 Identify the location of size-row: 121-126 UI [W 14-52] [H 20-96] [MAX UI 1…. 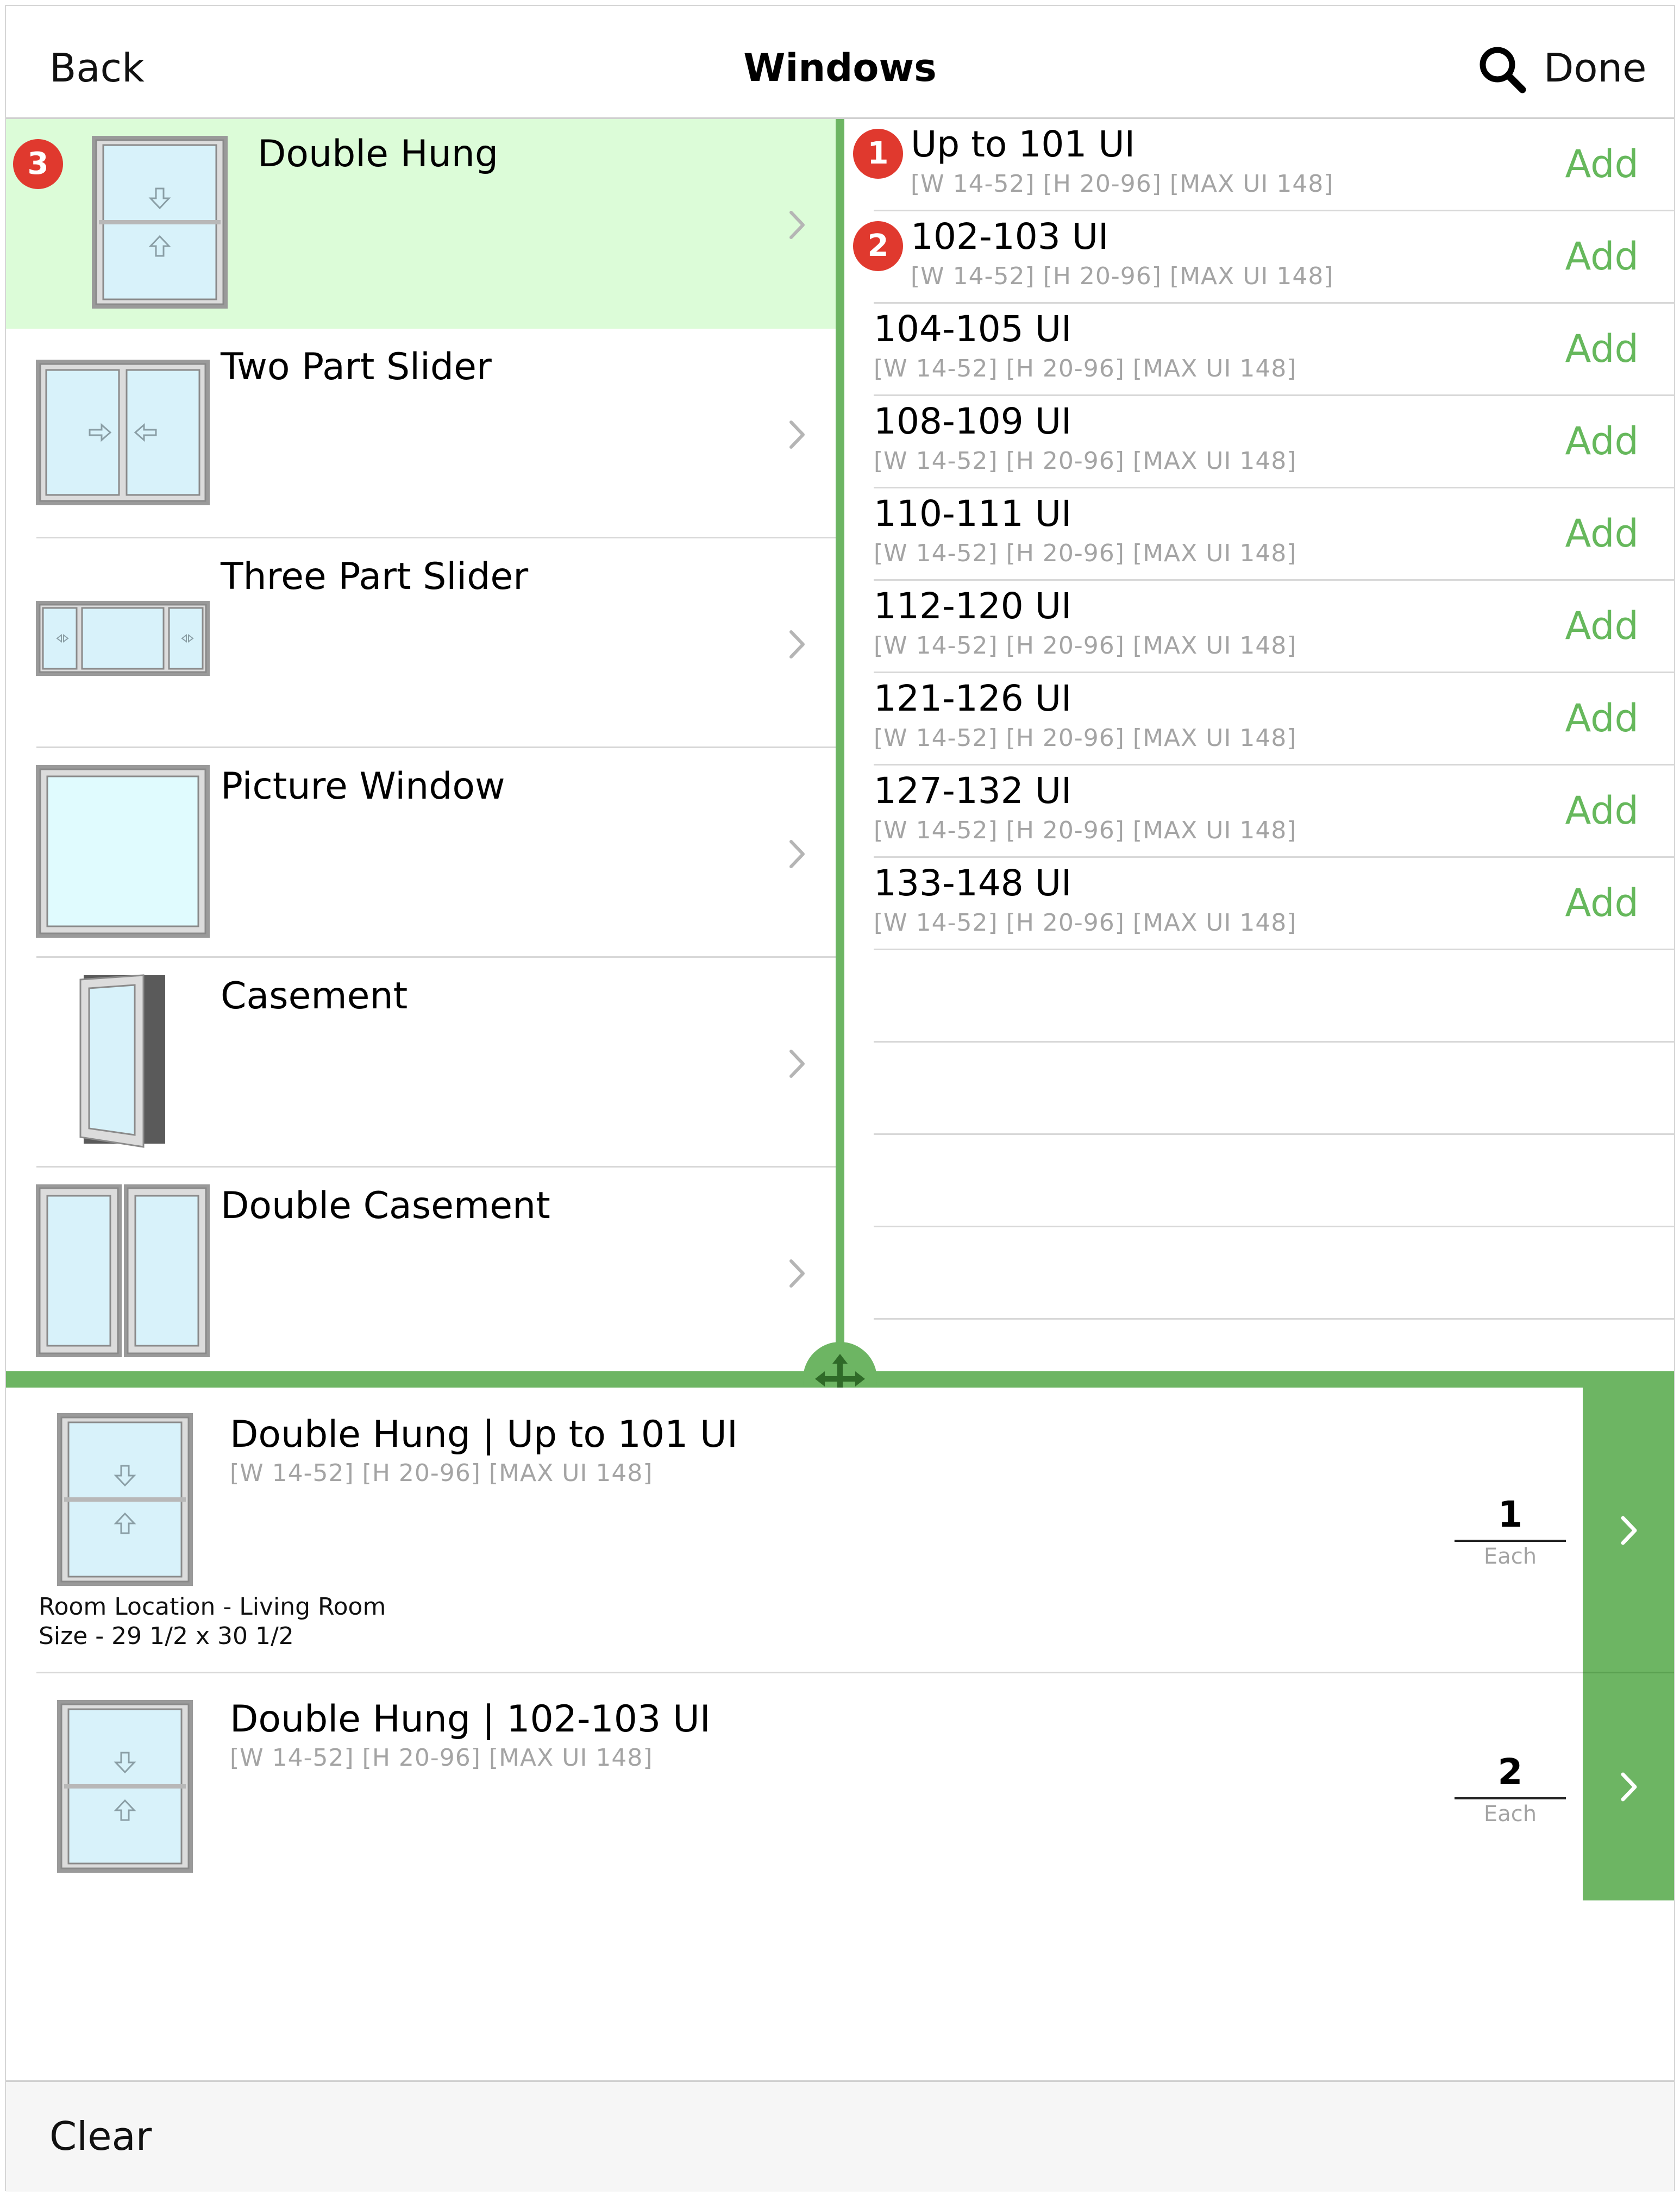
(1274, 719).